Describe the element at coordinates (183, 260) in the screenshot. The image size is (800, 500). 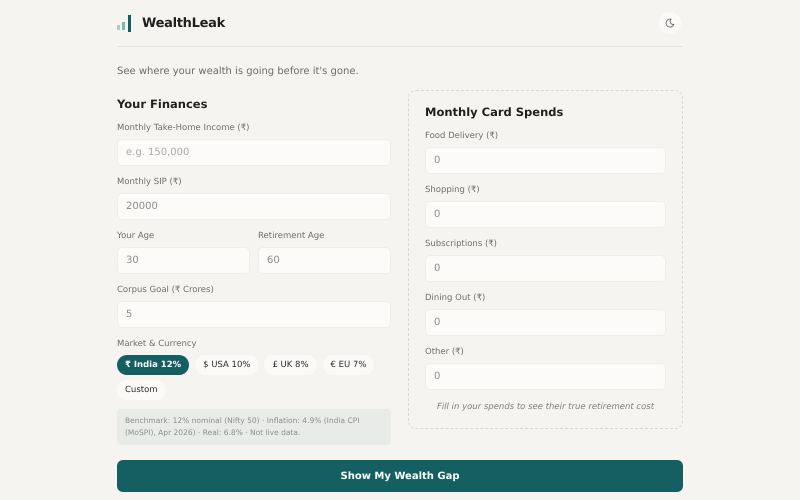
I see `input-field: 30` at that location.